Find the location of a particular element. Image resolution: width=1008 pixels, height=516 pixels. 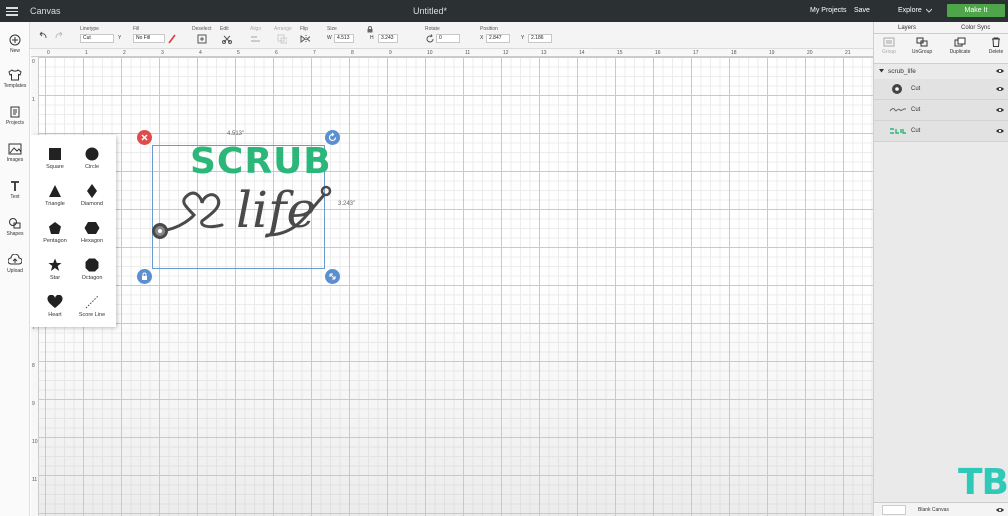

watermark-logo: TB is located at coordinates (983, 482).